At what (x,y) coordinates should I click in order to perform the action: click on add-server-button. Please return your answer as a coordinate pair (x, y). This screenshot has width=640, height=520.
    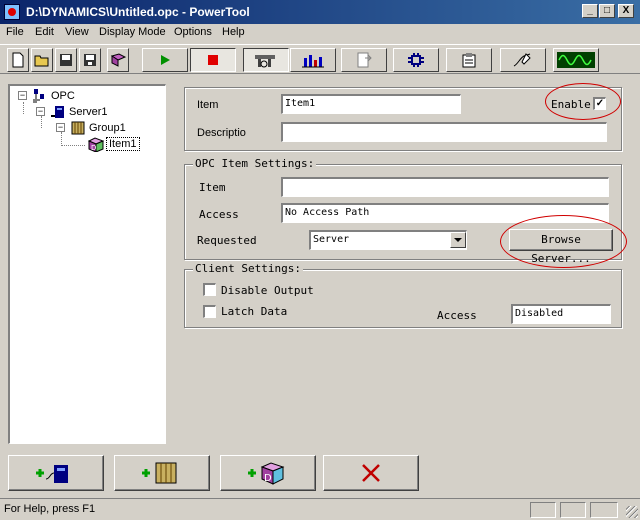
    Looking at the image, I should click on (56, 473).